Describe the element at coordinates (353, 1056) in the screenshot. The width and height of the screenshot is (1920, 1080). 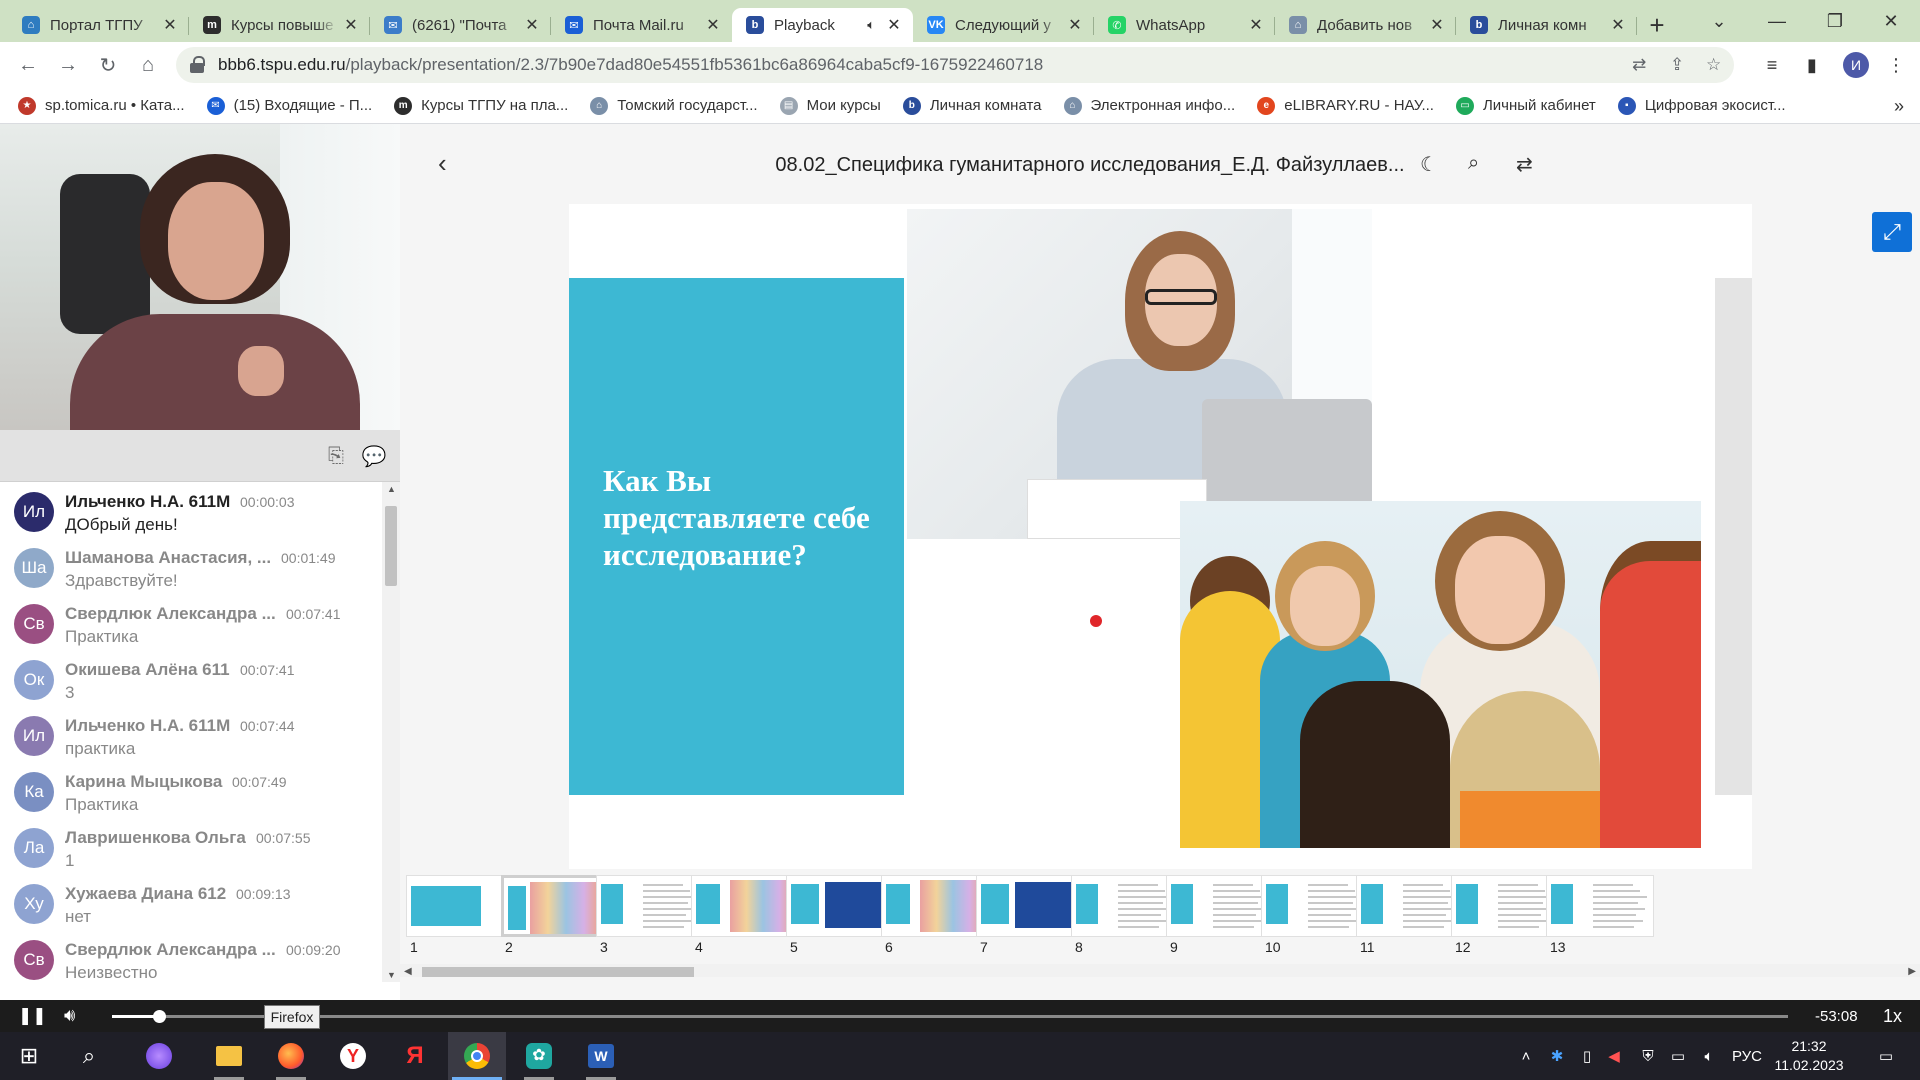
I see `yandex-browser-icon: Y` at that location.